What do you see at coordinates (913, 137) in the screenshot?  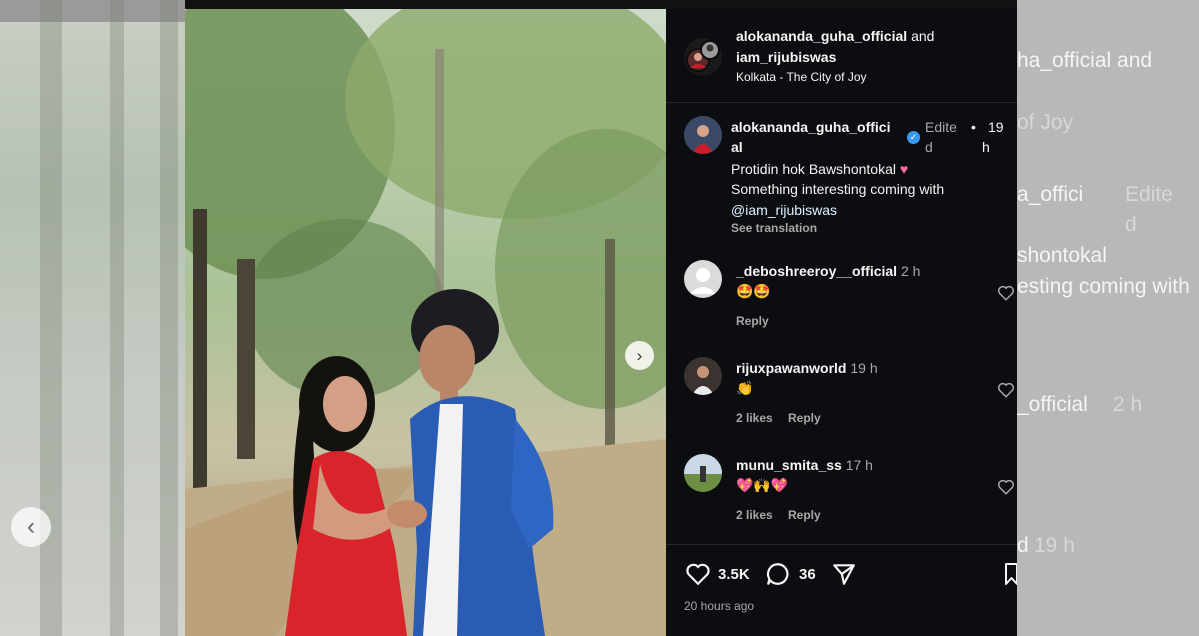 I see `verified-icon: ✓` at bounding box center [913, 137].